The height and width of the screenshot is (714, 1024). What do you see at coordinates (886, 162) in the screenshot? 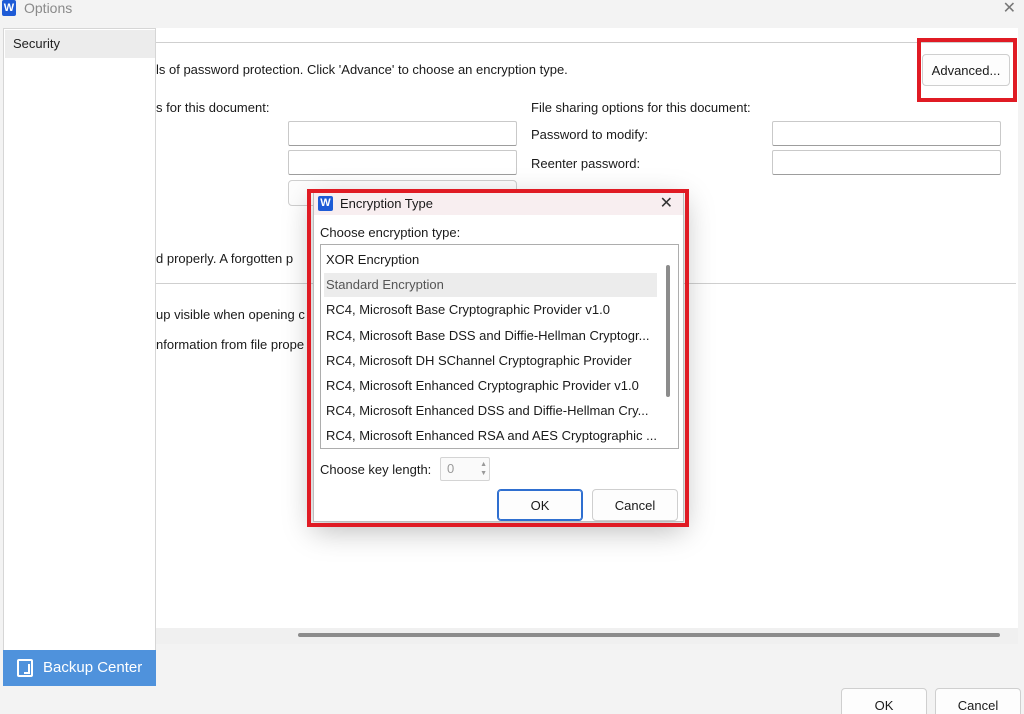
I see `reenter-modify-input` at bounding box center [886, 162].